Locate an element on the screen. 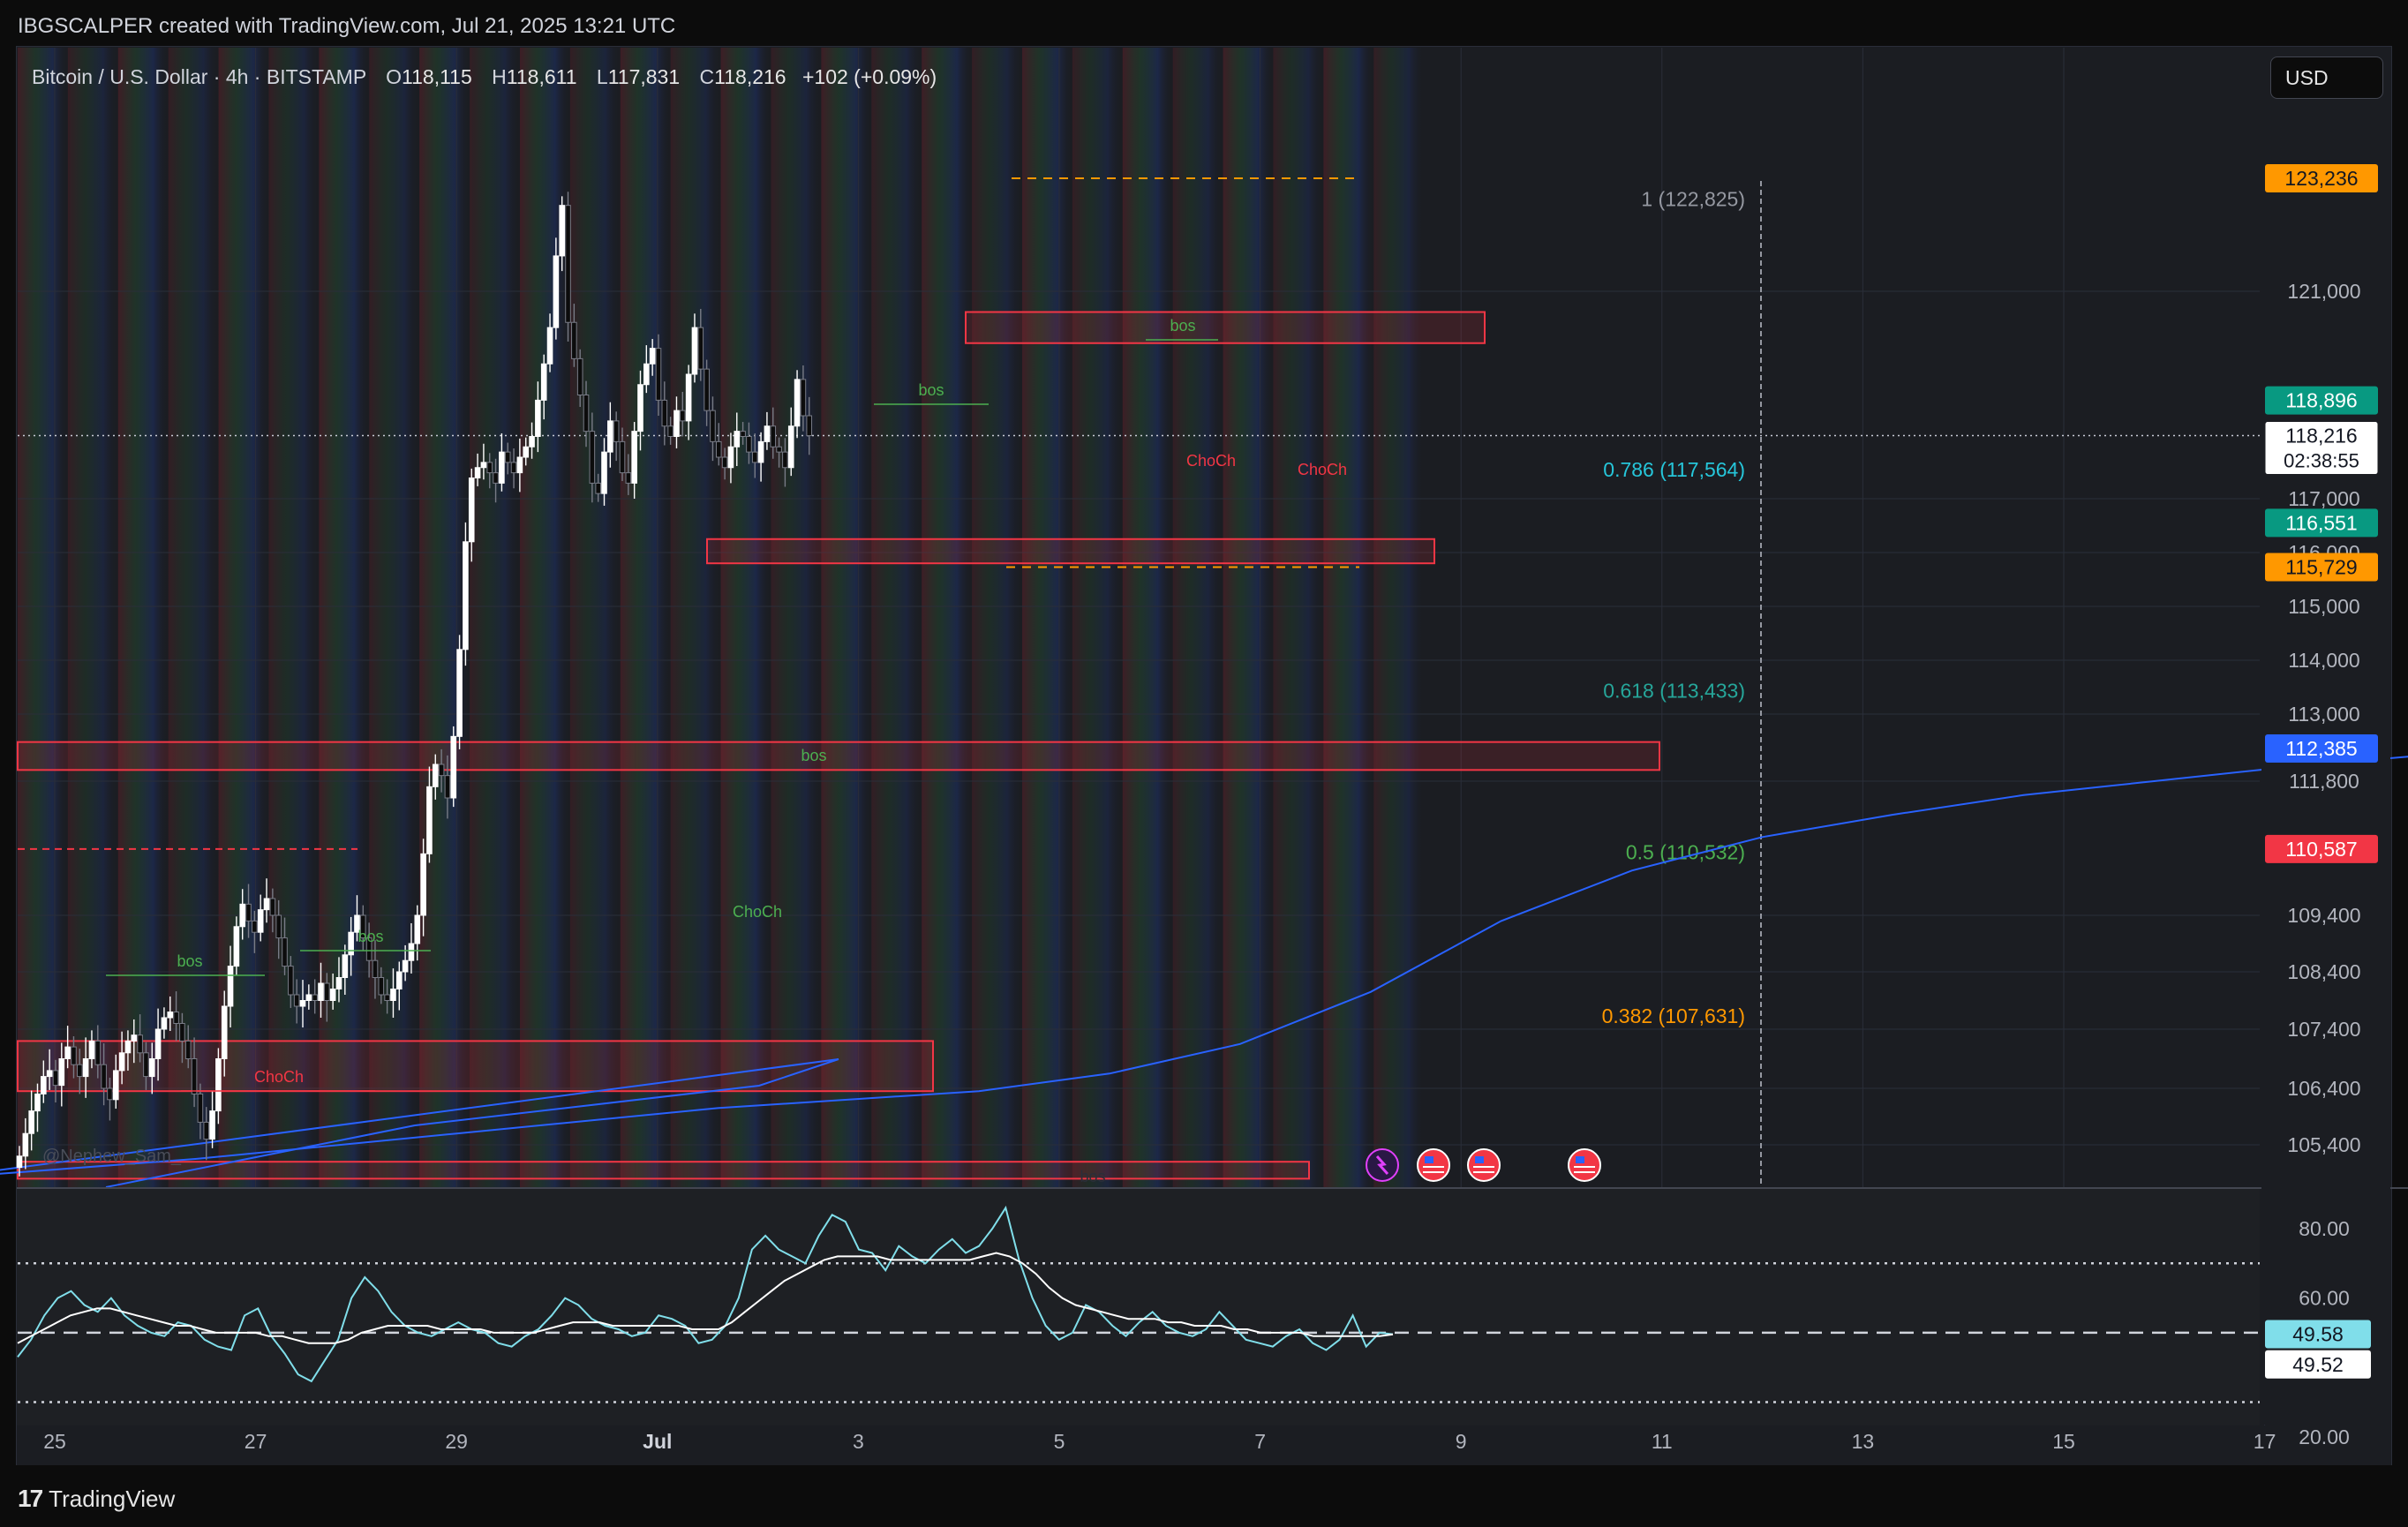 This screenshot has height=1527, width=2408. price-label-text: 115,729 is located at coordinates (2321, 567).